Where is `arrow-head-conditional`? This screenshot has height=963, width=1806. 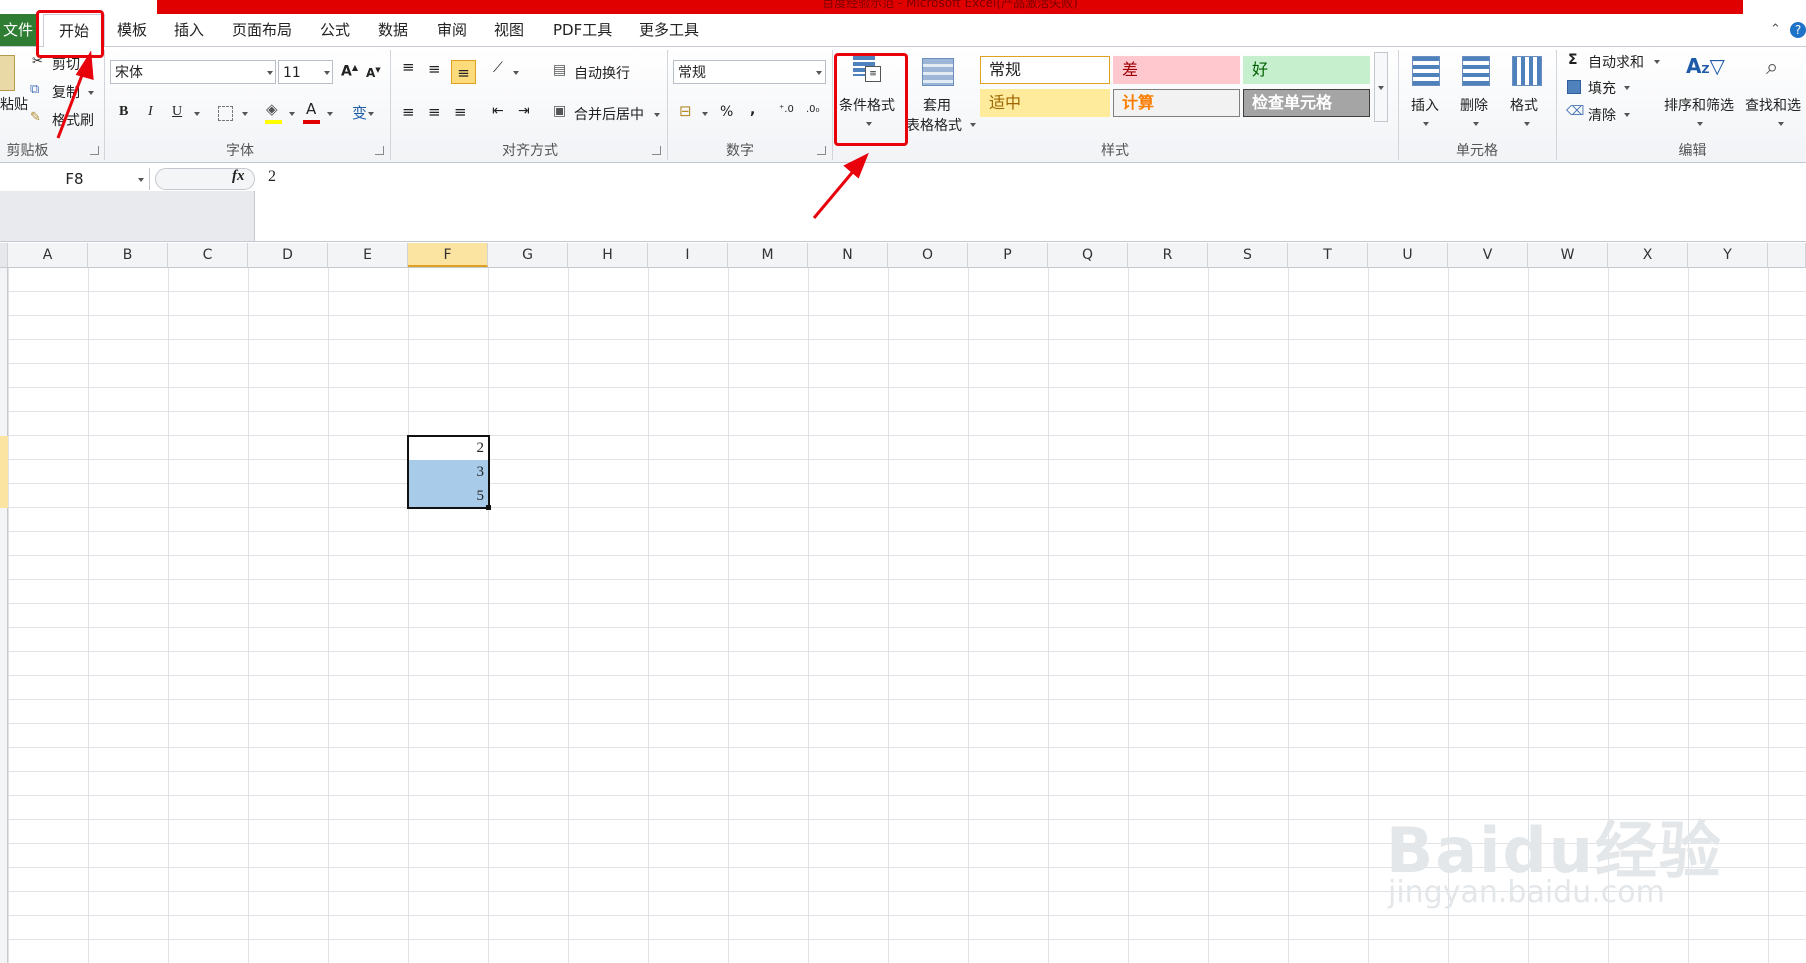
arrow-head-conditional is located at coordinates (856, 165).